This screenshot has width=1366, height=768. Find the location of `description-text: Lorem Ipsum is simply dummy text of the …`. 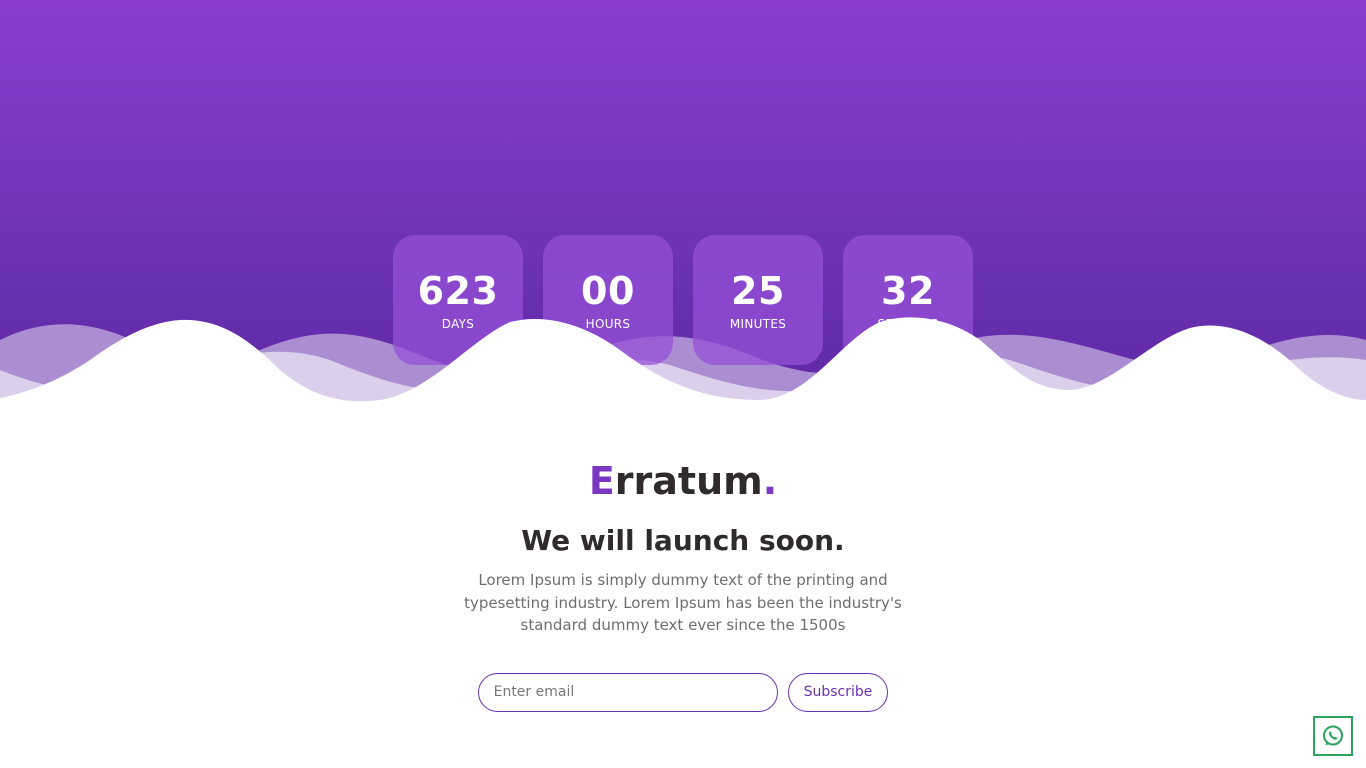

description-text: Lorem Ipsum is simply dummy text of the … is located at coordinates (683, 602).